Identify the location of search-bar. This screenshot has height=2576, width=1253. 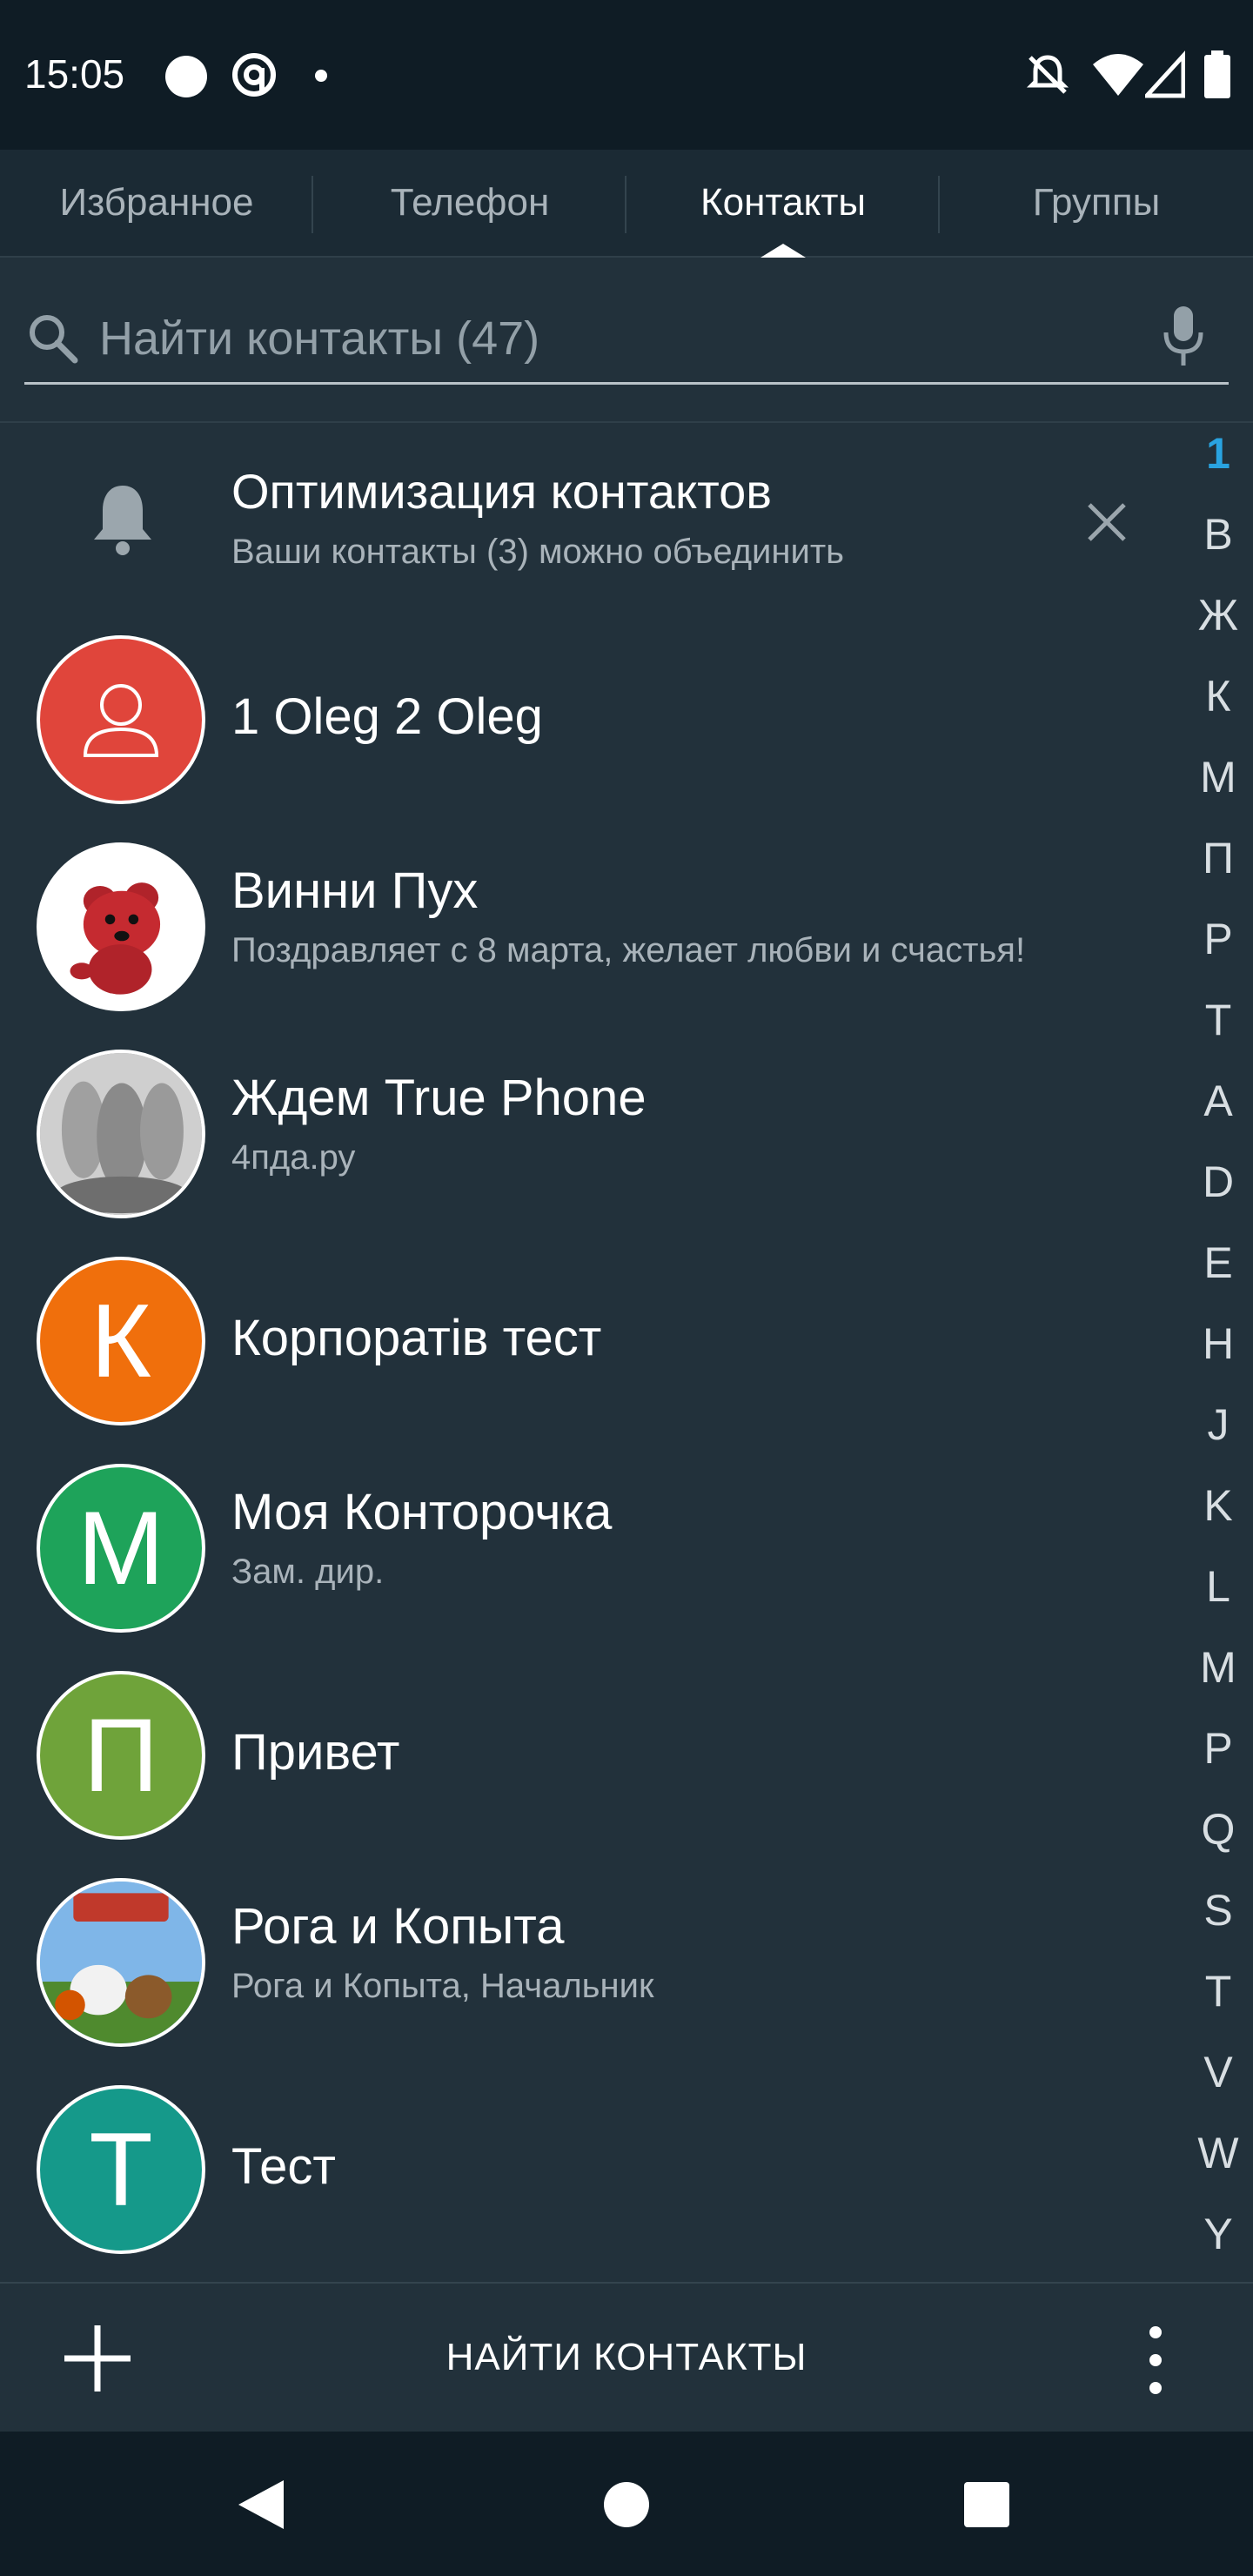
(626, 339).